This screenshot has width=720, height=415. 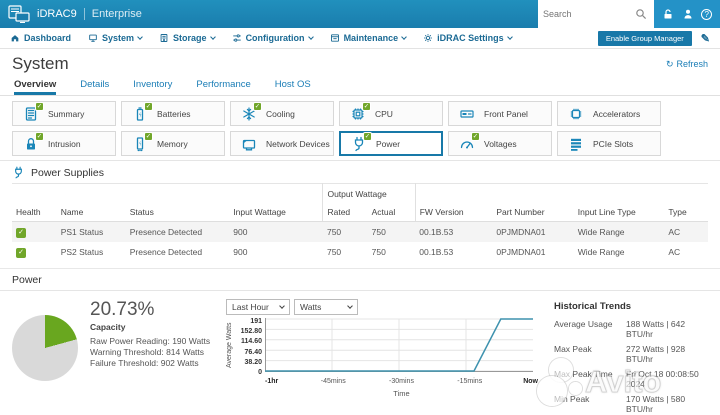 I want to click on trend-line-plot, so click(x=399, y=345).